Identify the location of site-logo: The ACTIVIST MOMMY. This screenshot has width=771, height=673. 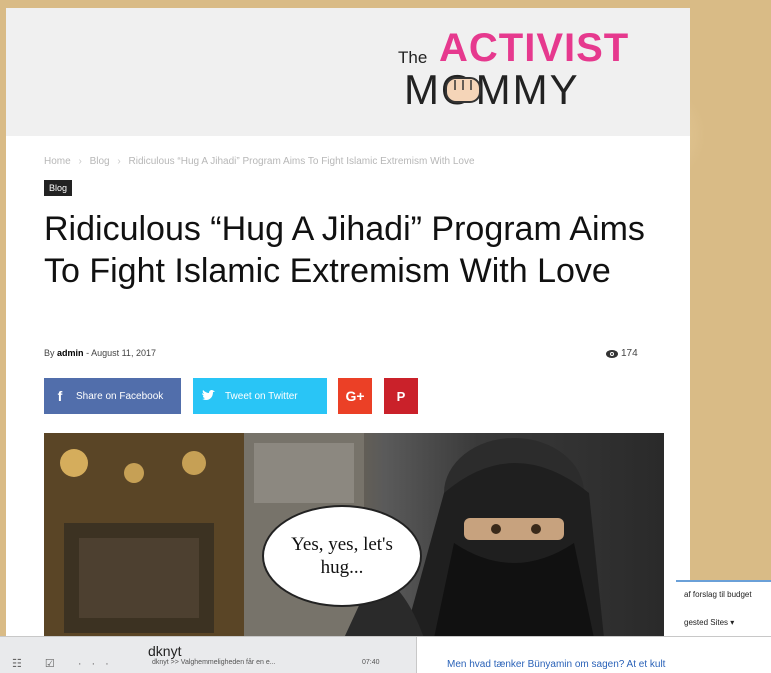
(511, 67).